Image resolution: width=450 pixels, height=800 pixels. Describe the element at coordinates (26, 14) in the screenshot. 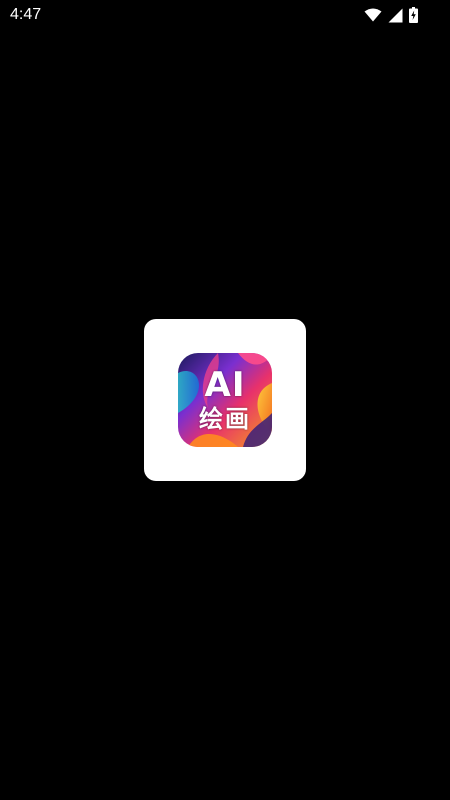

I see `status-time: 4:47` at that location.